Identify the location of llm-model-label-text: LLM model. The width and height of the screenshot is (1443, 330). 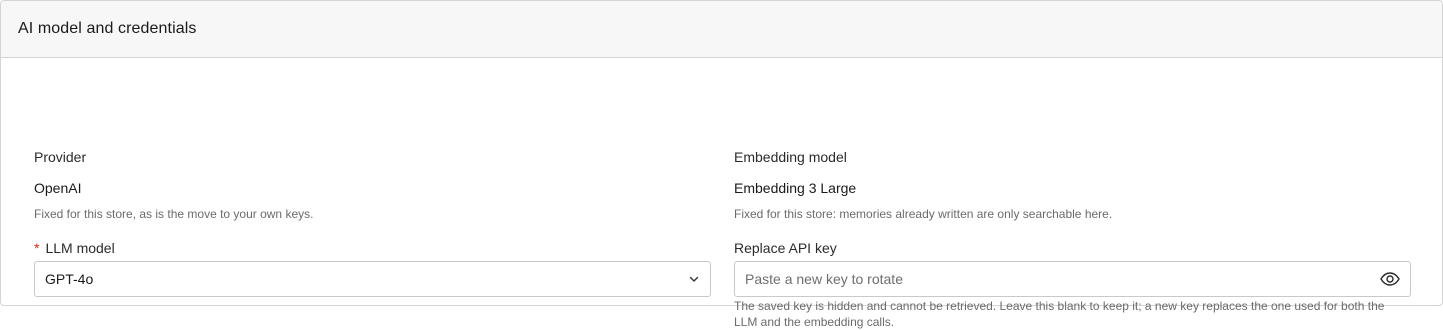
(80, 248).